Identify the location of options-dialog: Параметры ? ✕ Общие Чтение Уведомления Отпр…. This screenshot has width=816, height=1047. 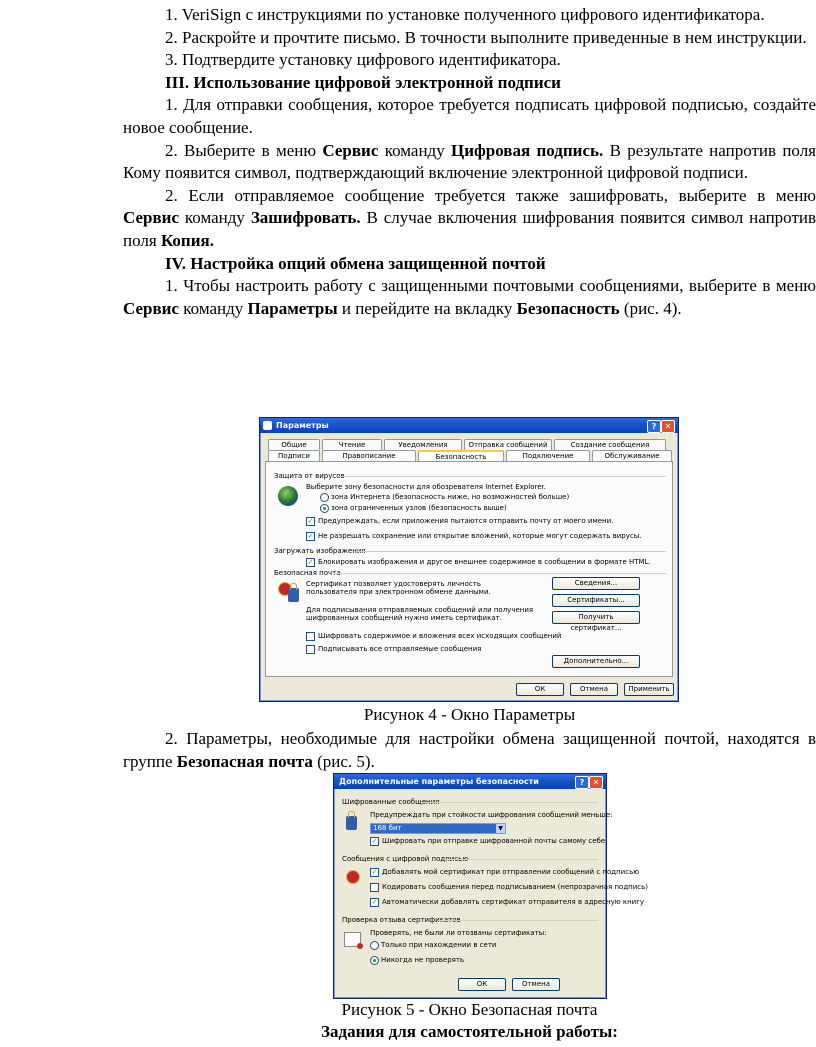
(469, 559).